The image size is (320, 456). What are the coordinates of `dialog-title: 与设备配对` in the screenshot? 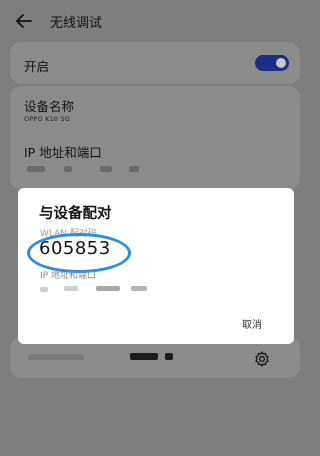 It's located at (75, 214).